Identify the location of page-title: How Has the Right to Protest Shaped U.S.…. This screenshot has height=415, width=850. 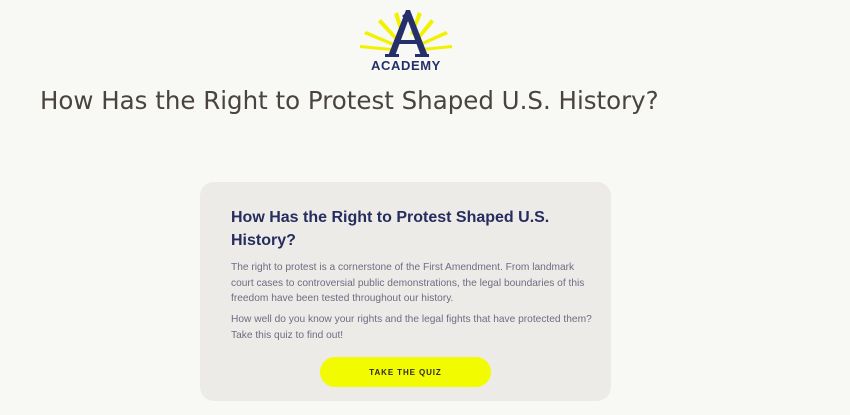
(349, 100).